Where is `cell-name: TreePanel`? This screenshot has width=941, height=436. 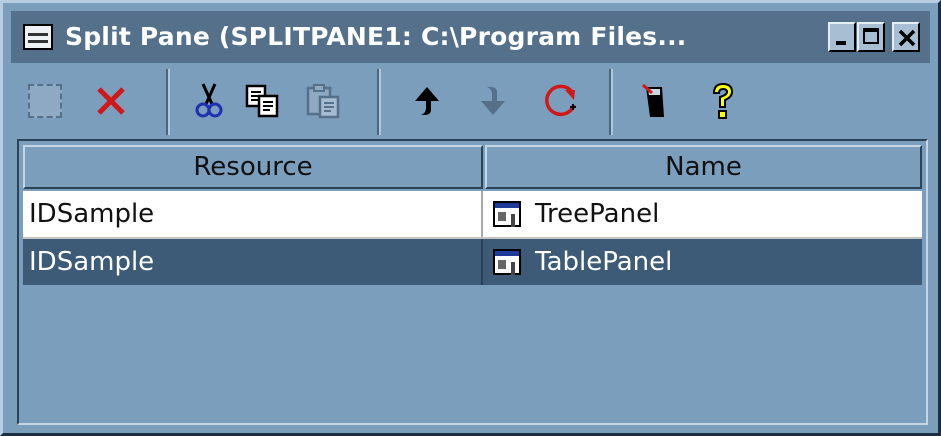 cell-name: TreePanel is located at coordinates (576, 214).